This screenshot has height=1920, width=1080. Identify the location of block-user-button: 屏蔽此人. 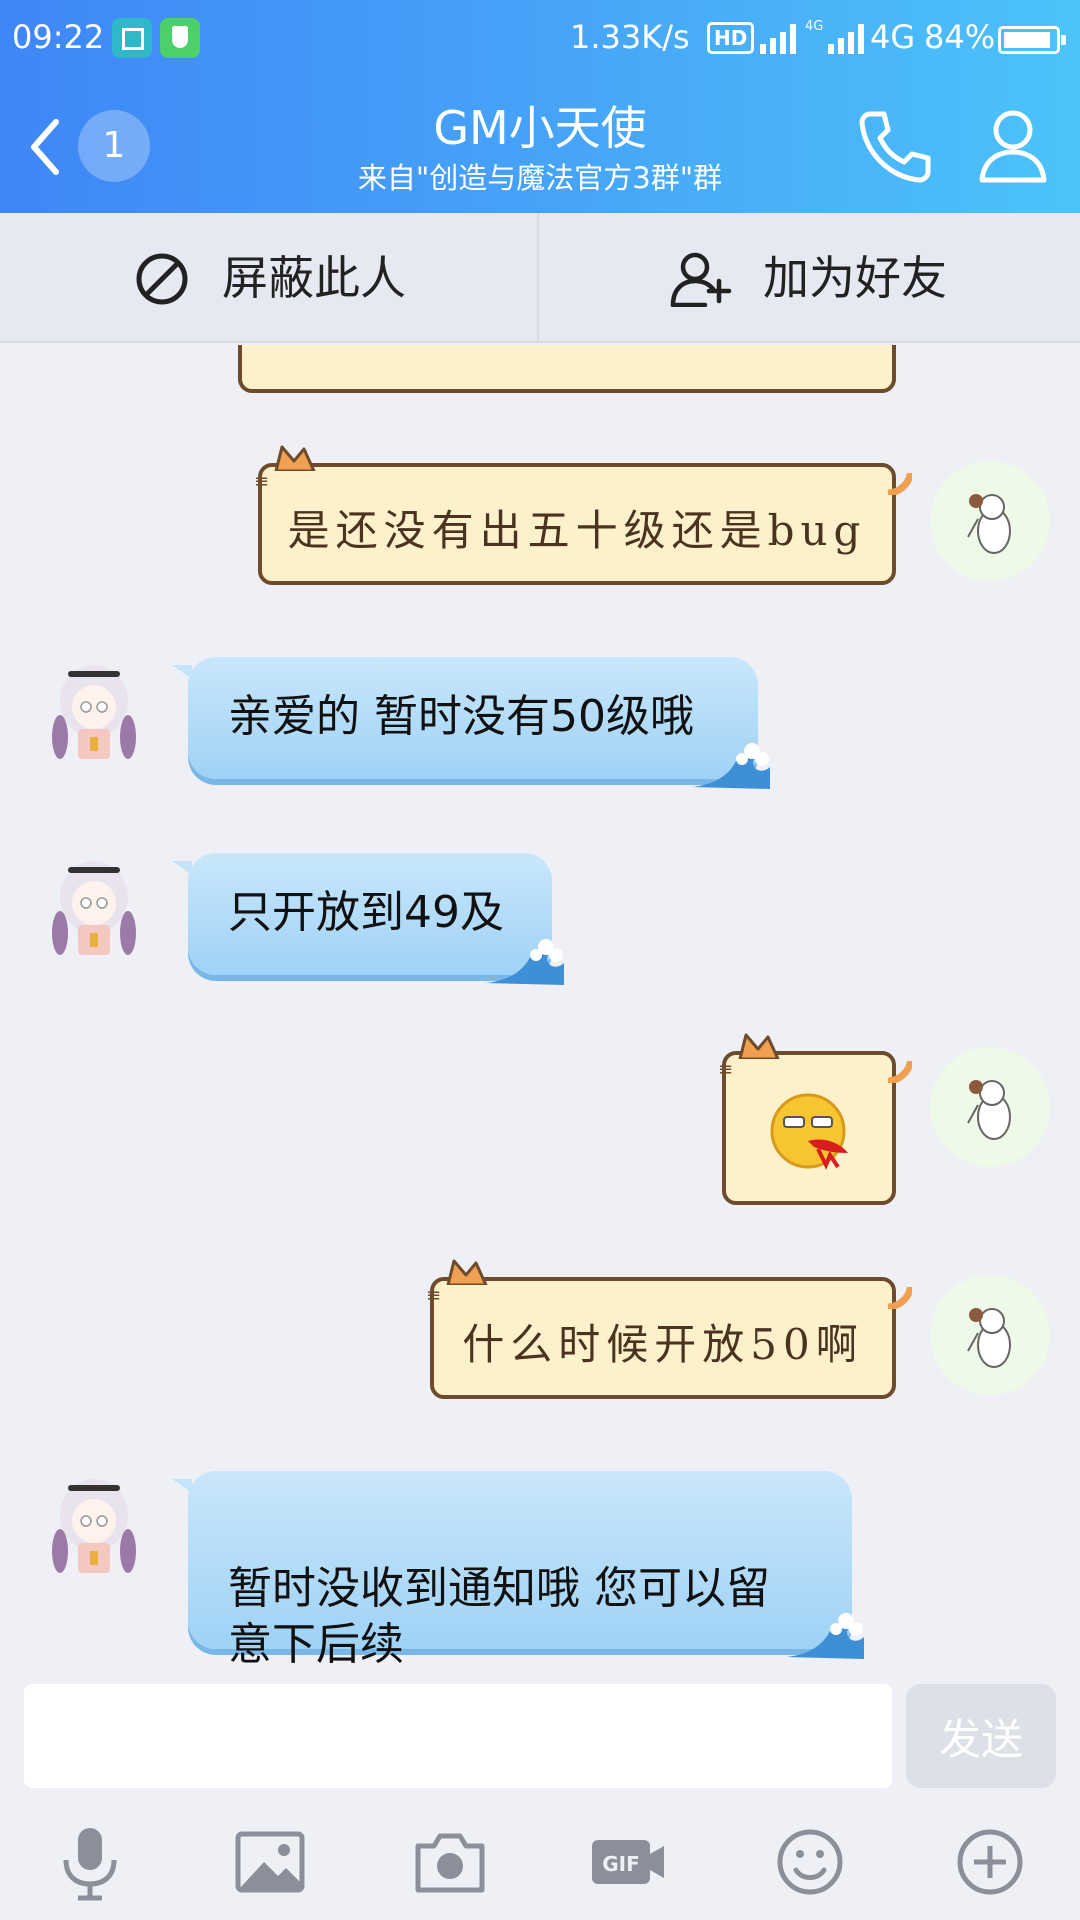
(269, 277).